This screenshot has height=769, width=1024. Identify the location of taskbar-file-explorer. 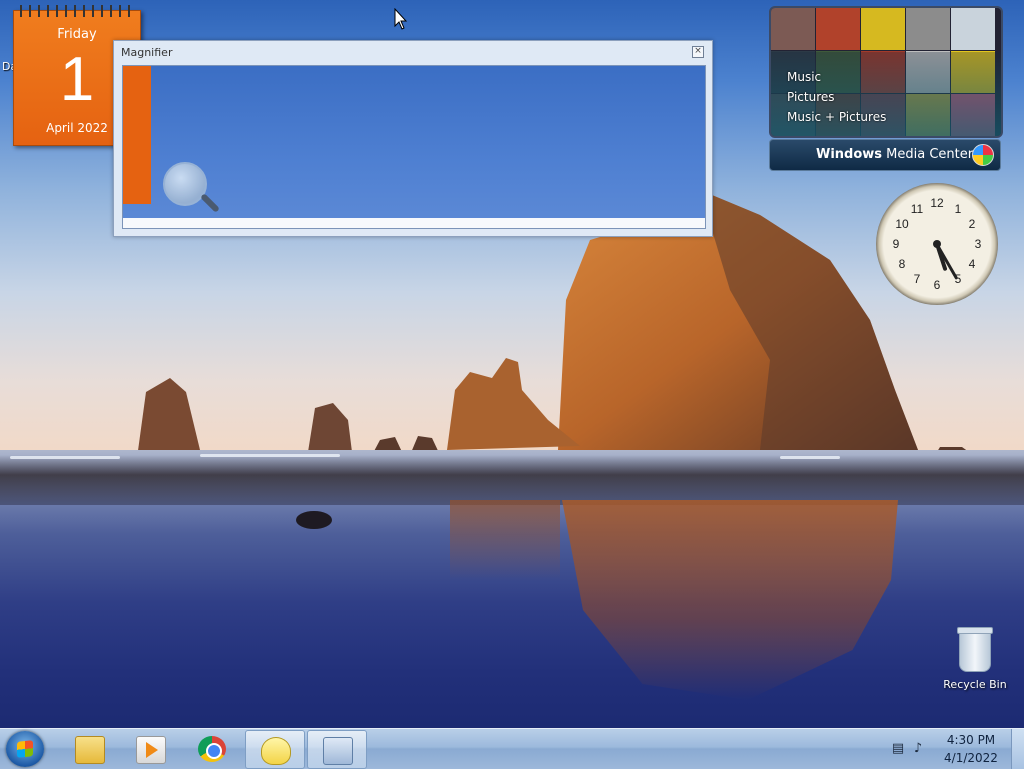
(89, 748).